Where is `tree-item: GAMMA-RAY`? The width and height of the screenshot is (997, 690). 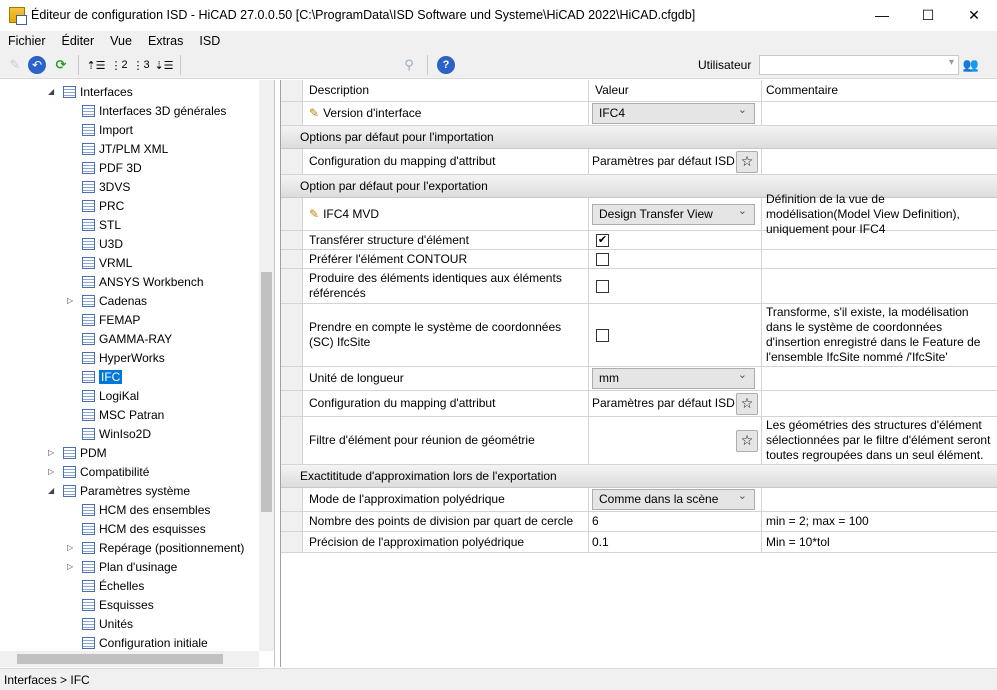
tree-item: GAMMA-RAY is located at coordinates (127, 338).